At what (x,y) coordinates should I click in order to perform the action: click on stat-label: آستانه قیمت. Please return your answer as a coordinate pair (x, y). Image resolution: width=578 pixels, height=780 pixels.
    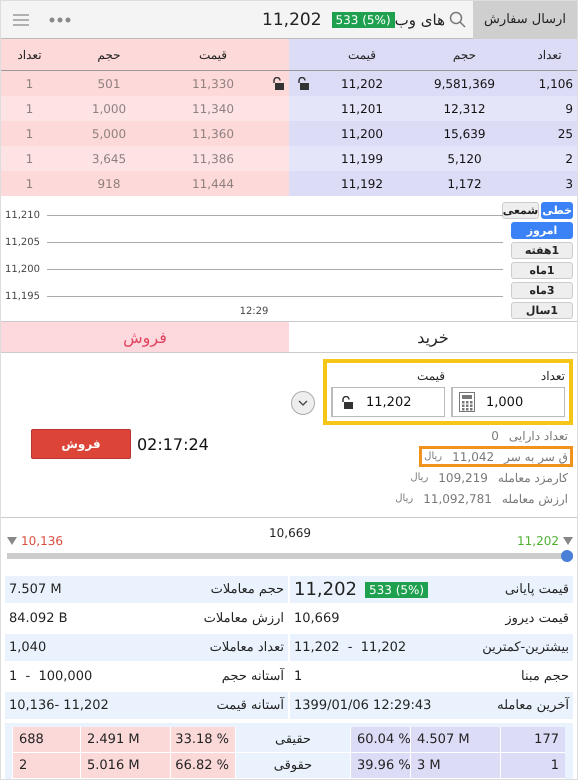
    Looking at the image, I should click on (250, 705).